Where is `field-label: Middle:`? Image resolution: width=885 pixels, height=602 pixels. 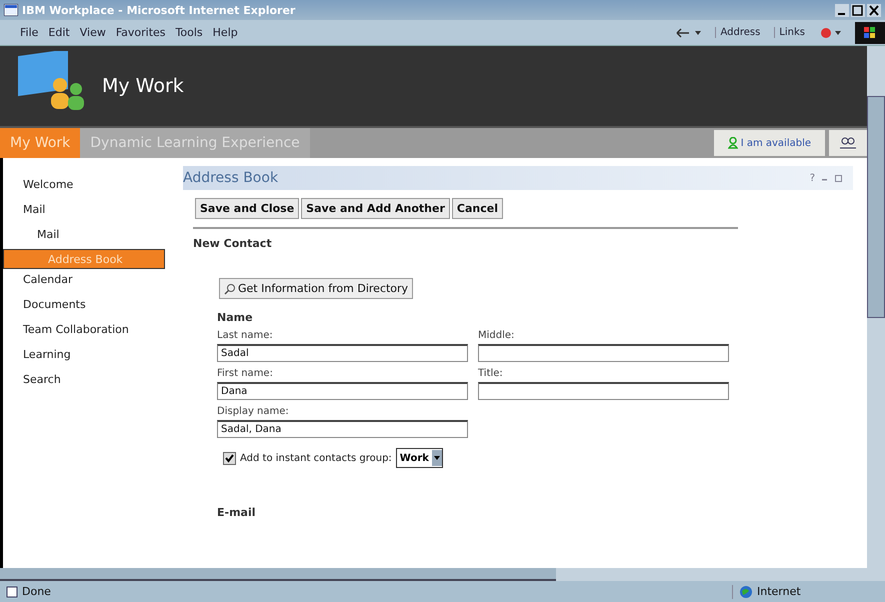 field-label: Middle: is located at coordinates (497, 335).